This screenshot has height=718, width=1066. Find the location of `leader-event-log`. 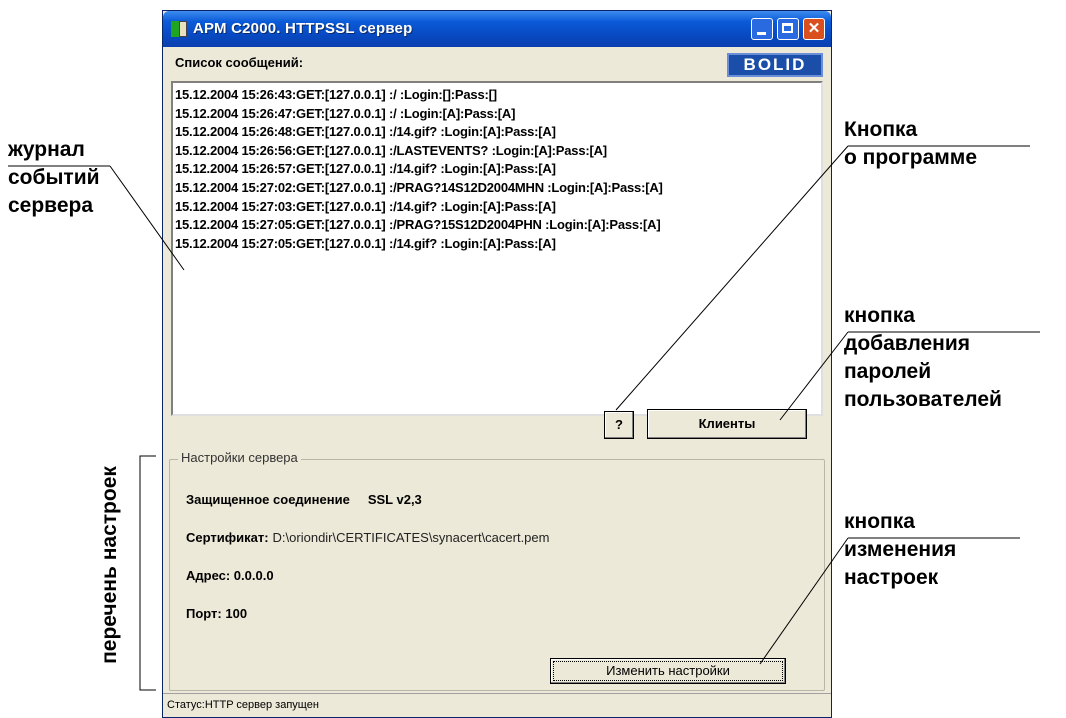

leader-event-log is located at coordinates (147, 218).